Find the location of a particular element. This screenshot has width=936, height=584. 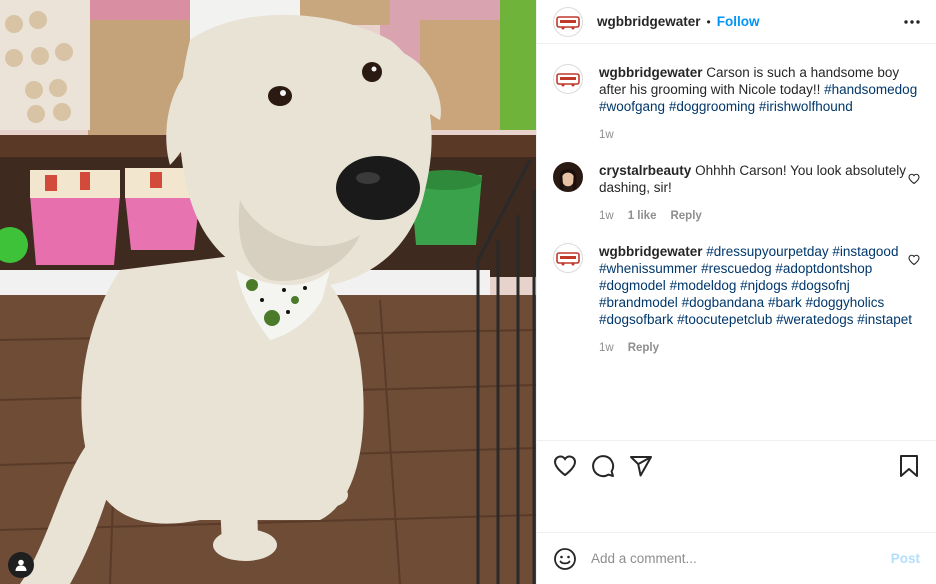

account-avatar is located at coordinates (568, 21).